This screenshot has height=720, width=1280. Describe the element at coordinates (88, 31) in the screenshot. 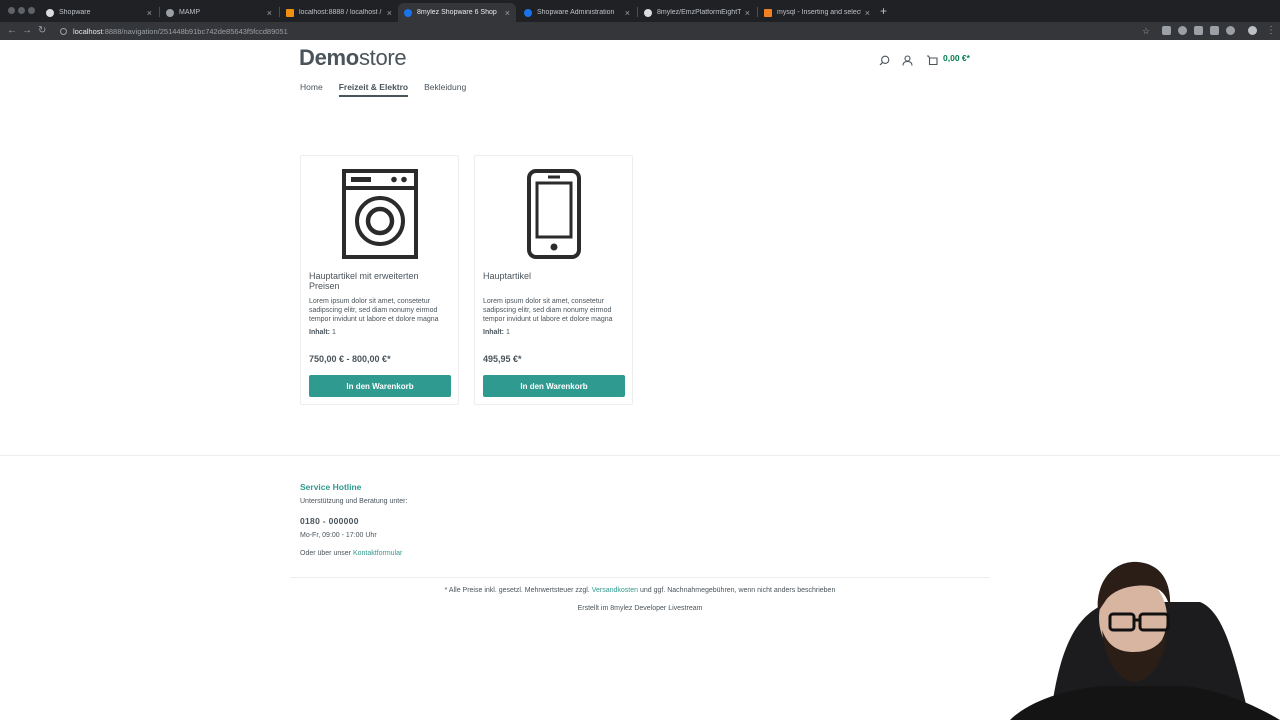

I see `url-host: localhost` at that location.